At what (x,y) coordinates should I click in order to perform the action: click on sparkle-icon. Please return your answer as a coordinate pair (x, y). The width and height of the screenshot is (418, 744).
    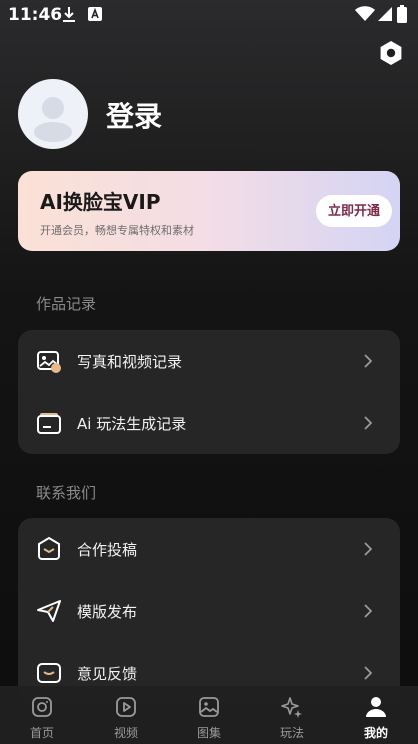
    Looking at the image, I should click on (291, 707).